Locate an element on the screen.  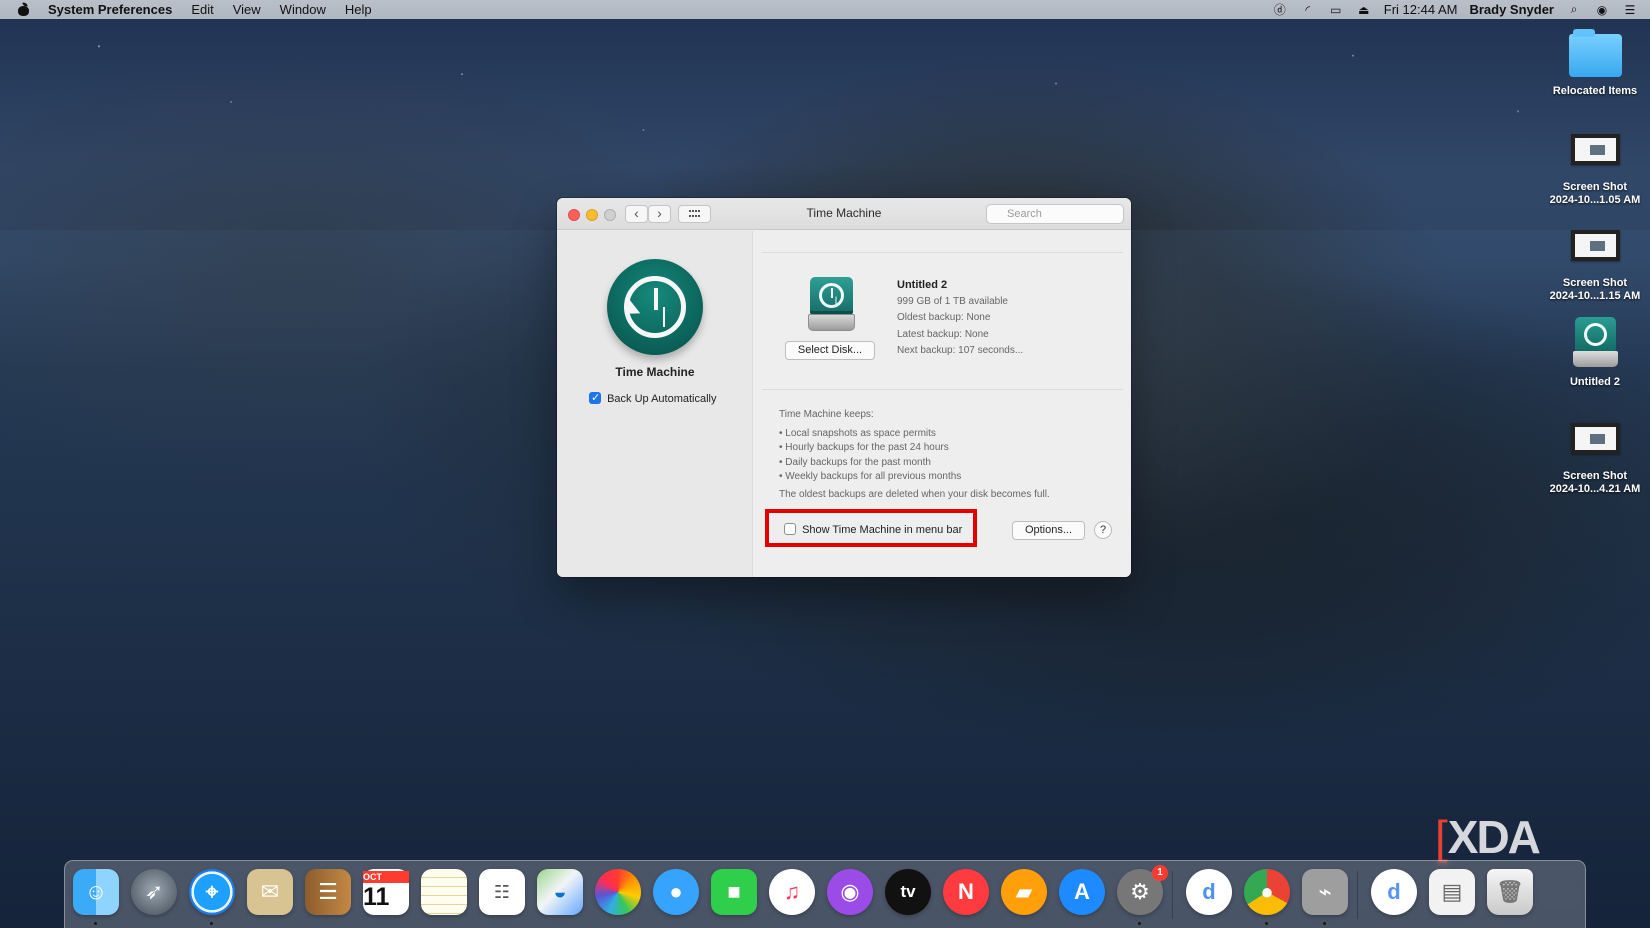
show-in-menu-bar-checkbox: Show Time Machine in menu bar is located at coordinates (873, 529).